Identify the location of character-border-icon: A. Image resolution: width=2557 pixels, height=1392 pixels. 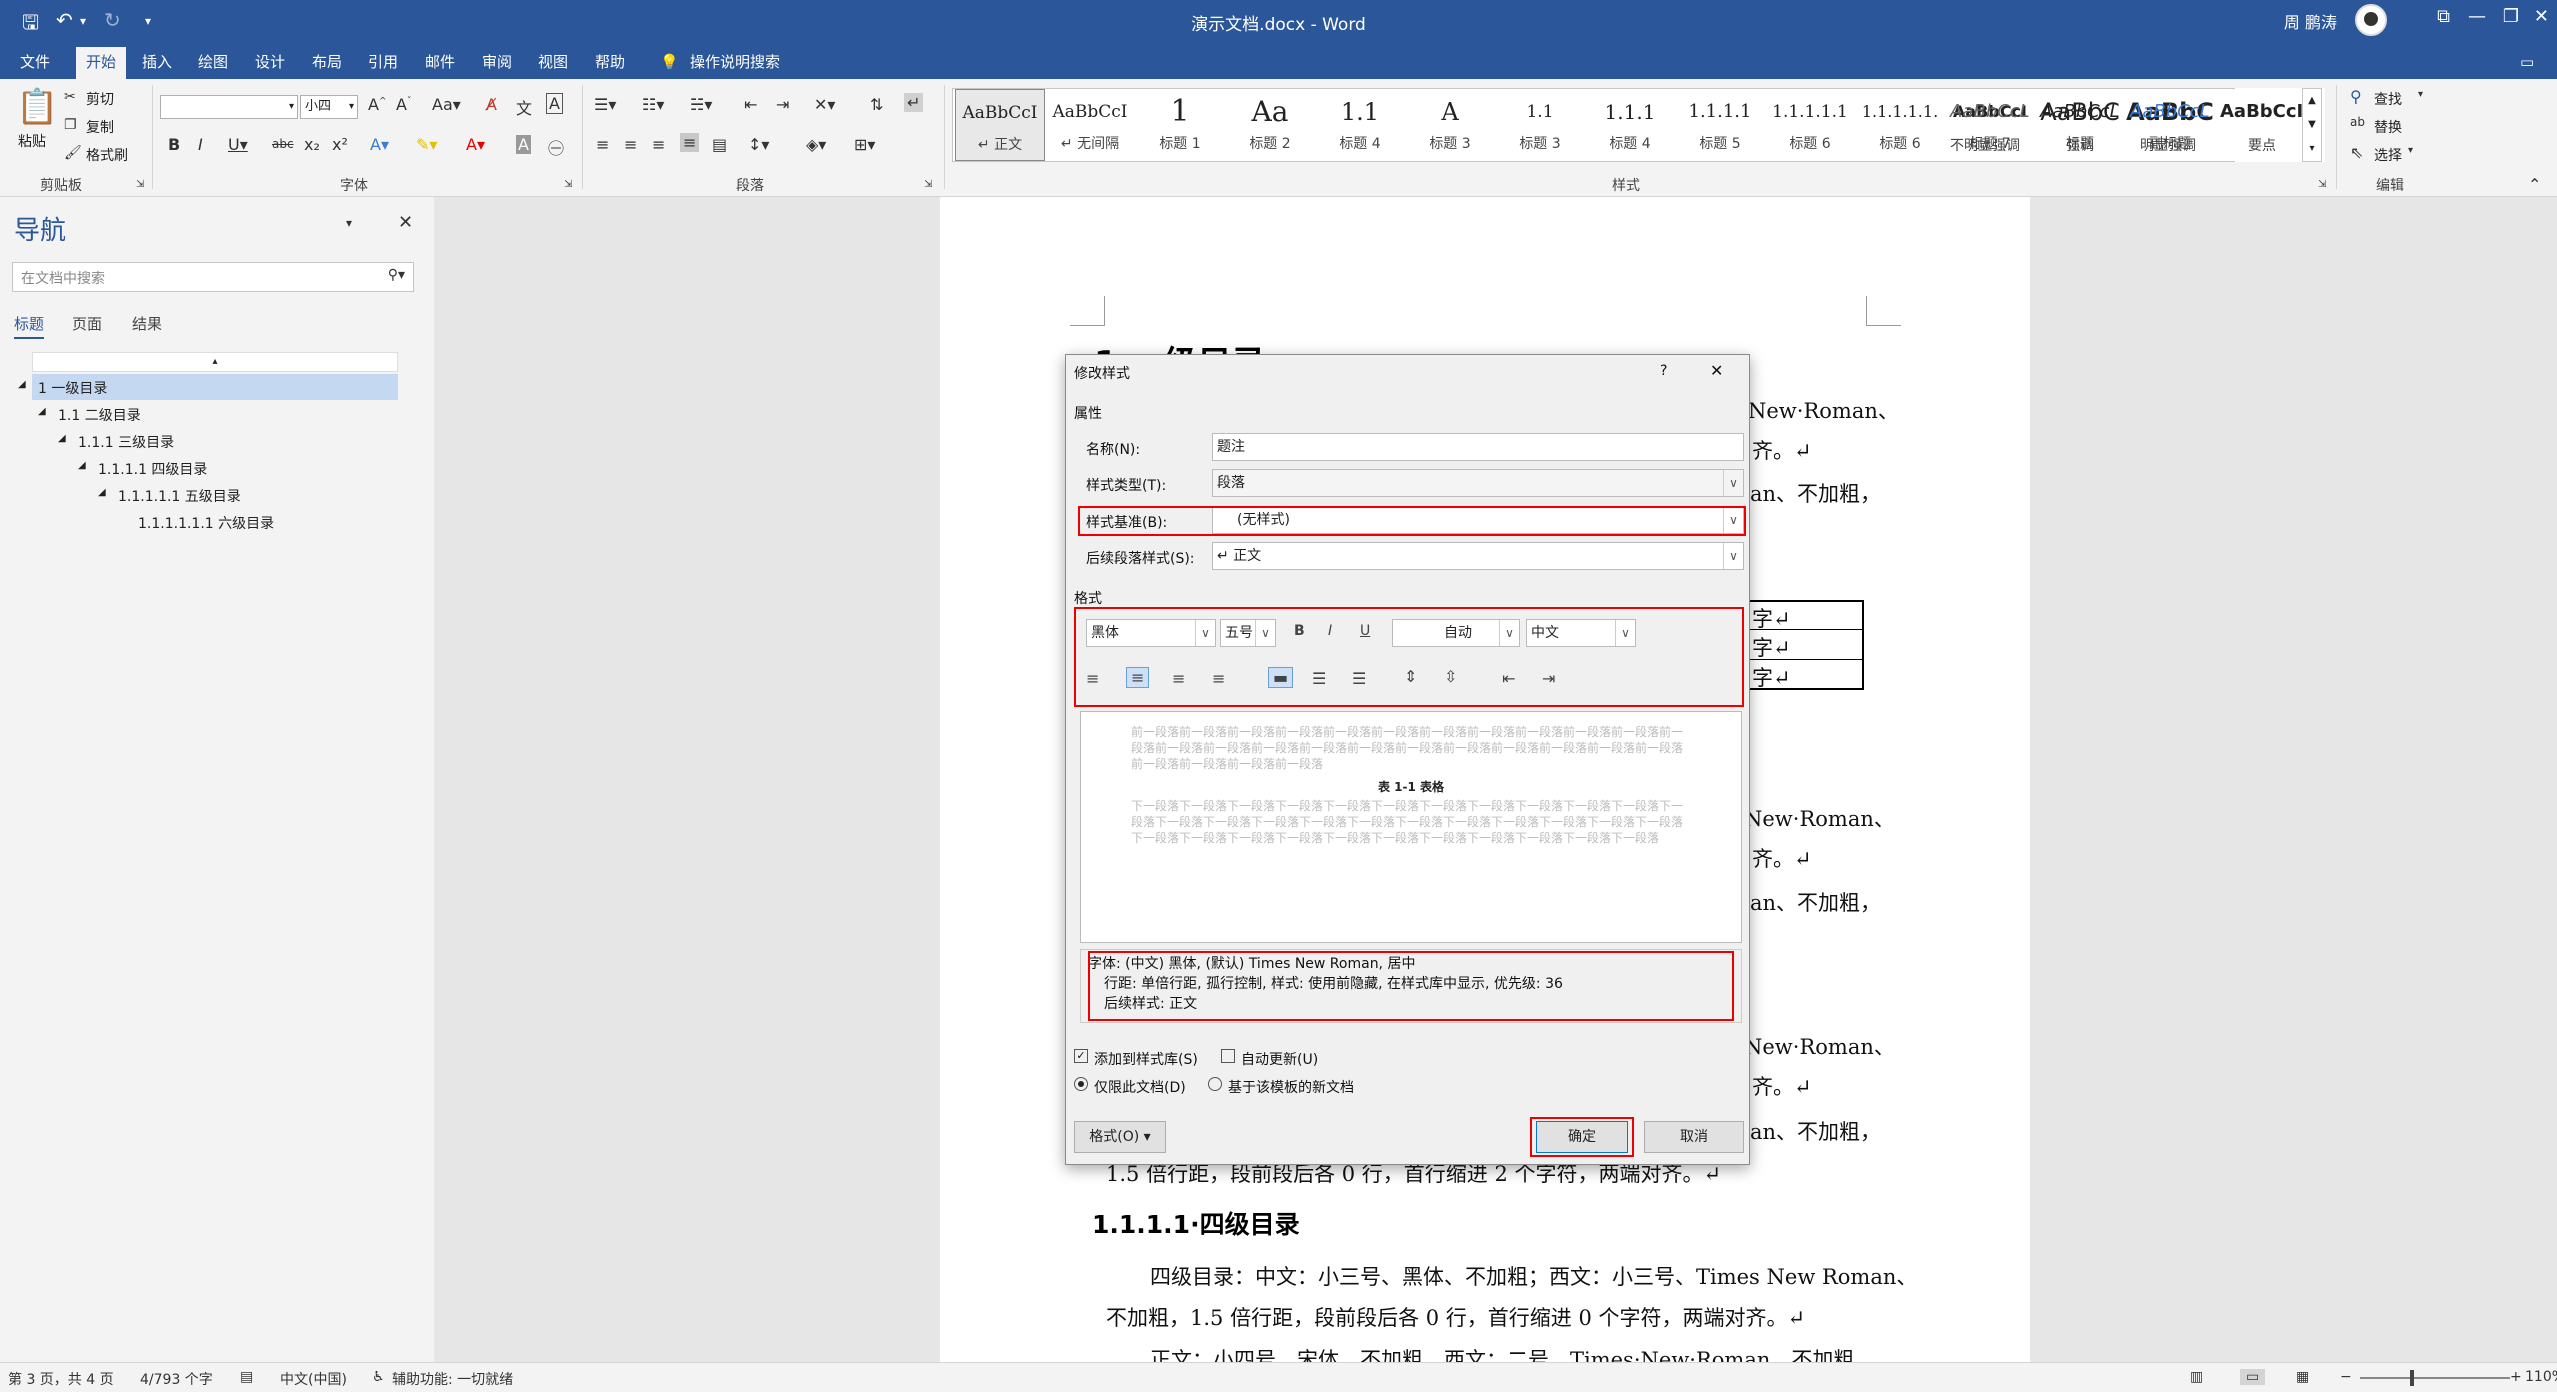
(554, 103).